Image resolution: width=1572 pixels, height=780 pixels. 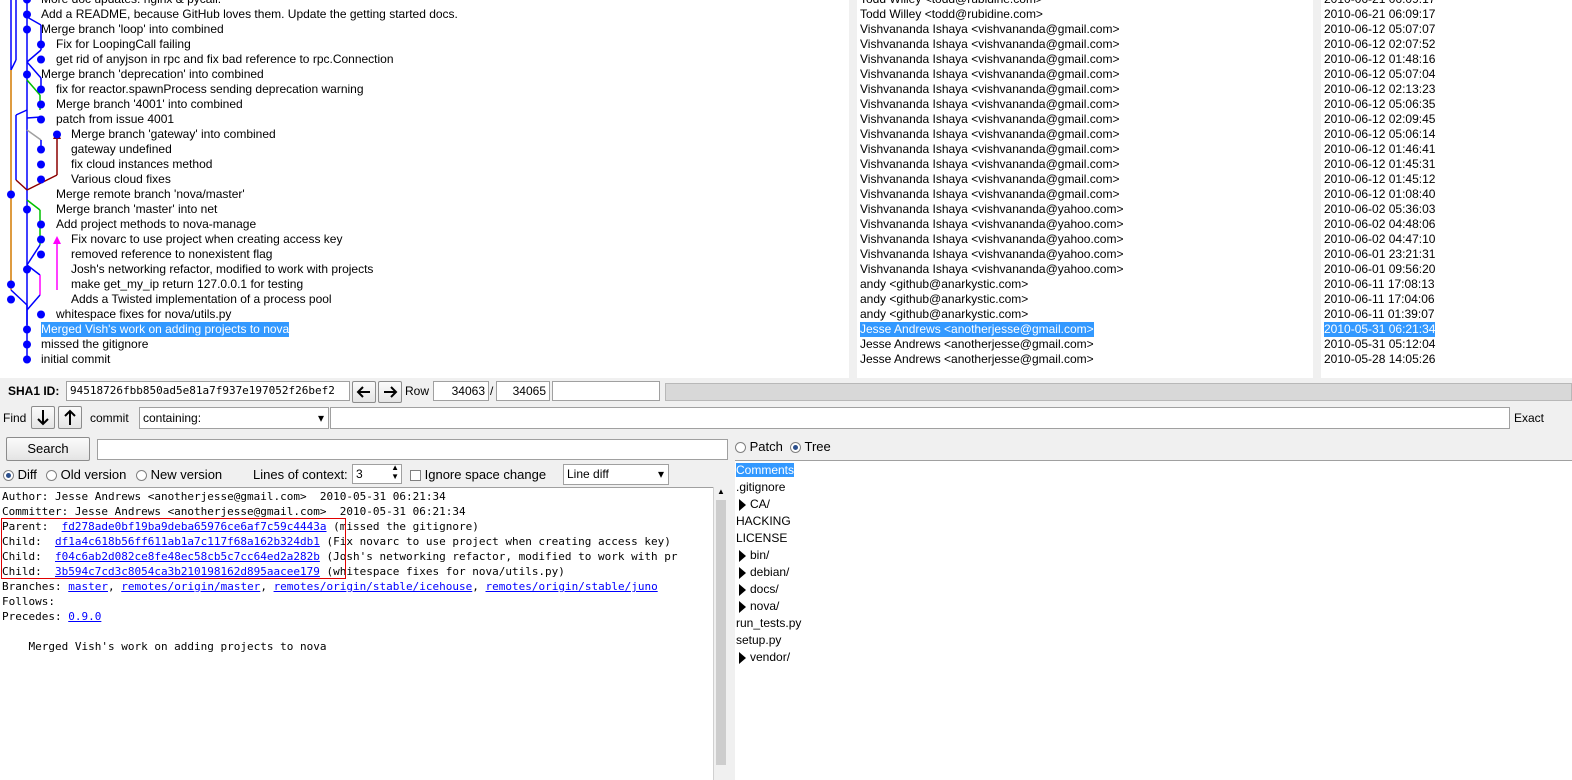 What do you see at coordinates (1379, 299) in the screenshot?
I see `date-cell: 2010-06-11 17:04:06` at bounding box center [1379, 299].